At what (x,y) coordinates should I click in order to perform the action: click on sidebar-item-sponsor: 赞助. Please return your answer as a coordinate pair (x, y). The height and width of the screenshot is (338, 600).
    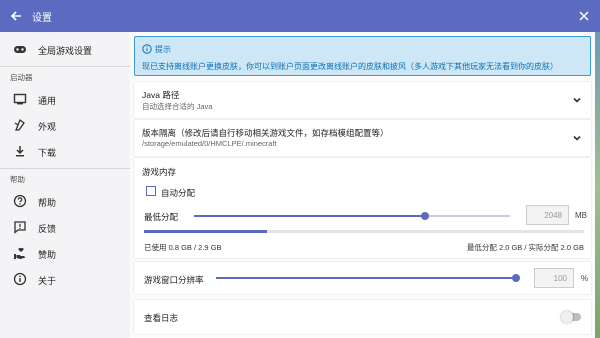
    Looking at the image, I should click on (65, 253).